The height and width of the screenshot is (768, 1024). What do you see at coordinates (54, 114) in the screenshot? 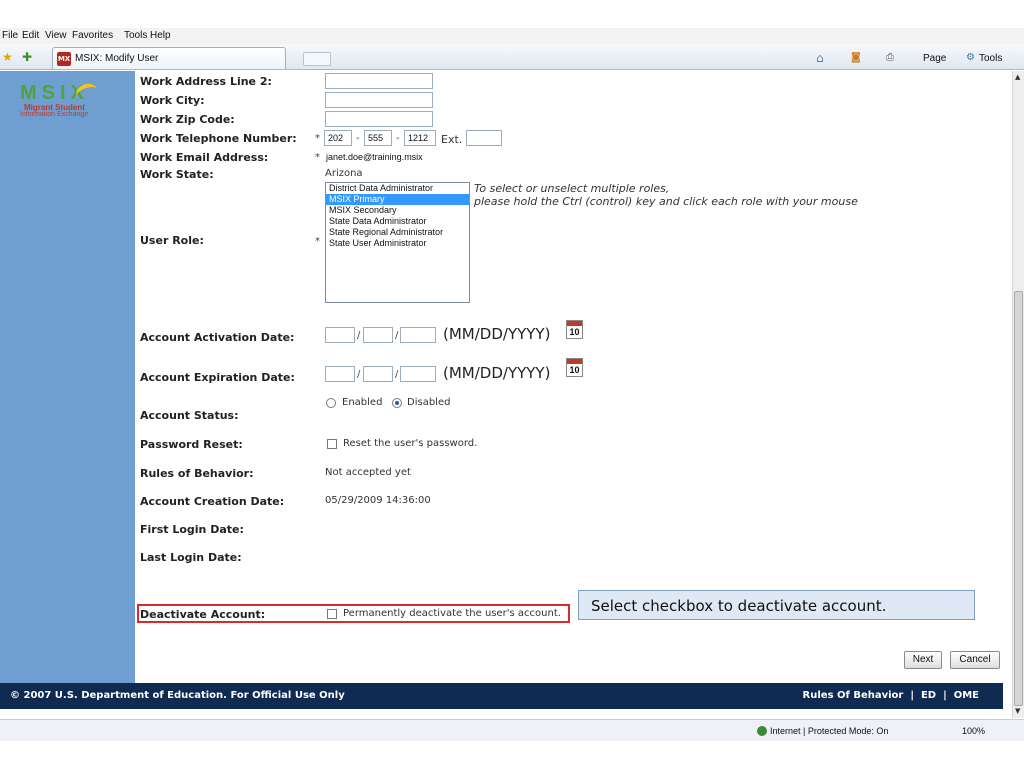
I see `logo-tagline-2: Information Exchange` at bounding box center [54, 114].